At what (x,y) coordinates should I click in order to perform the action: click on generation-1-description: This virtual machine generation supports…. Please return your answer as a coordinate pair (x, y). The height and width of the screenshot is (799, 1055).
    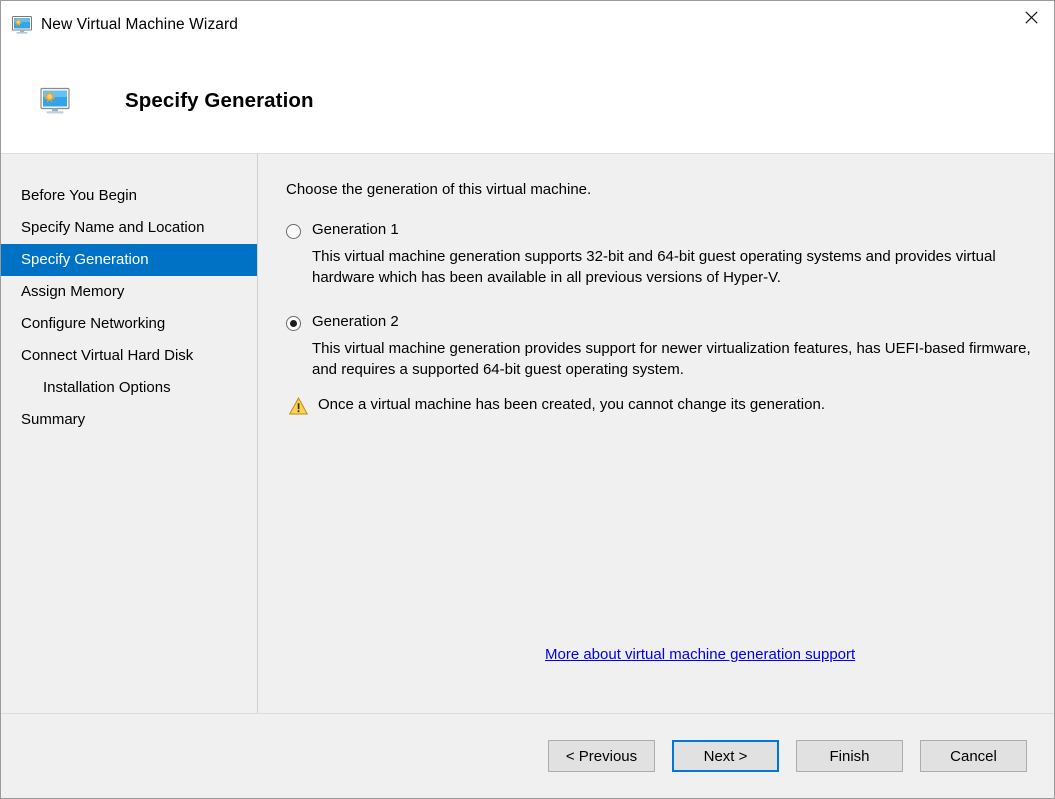
    Looking at the image, I should click on (654, 267).